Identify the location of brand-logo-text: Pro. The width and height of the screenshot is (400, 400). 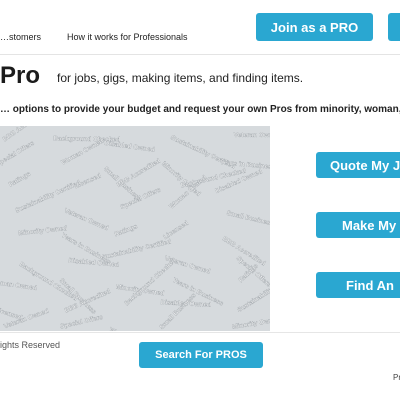
(20, 75).